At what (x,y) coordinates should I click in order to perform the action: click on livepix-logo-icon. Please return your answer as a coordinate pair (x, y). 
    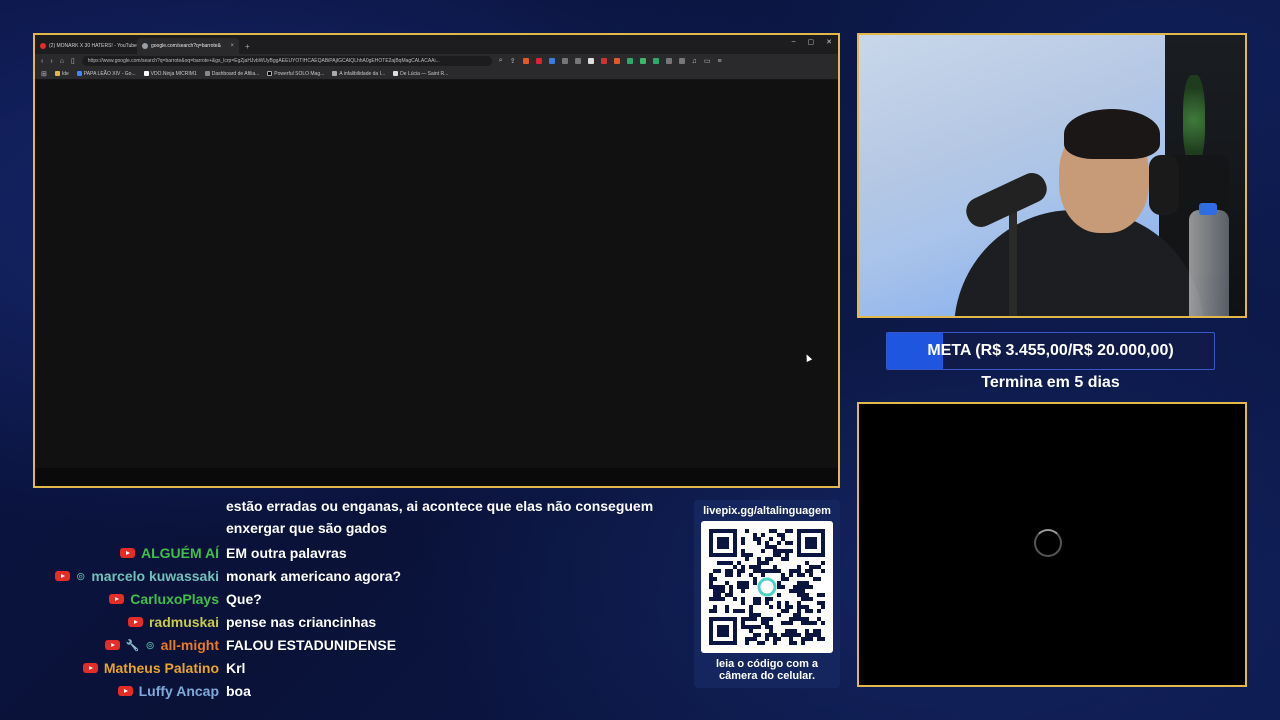
    Looking at the image, I should click on (767, 587).